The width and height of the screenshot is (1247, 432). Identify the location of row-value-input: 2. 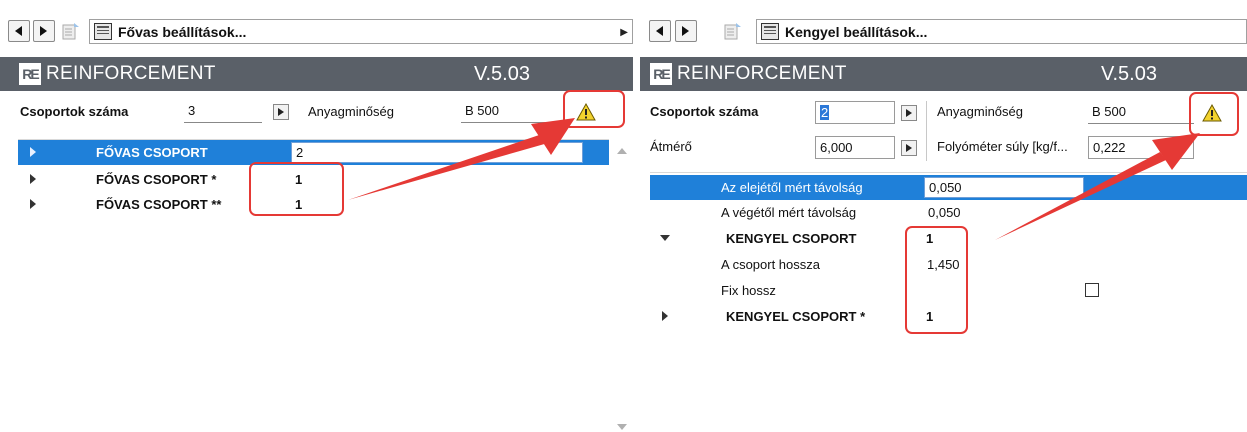
(437, 152).